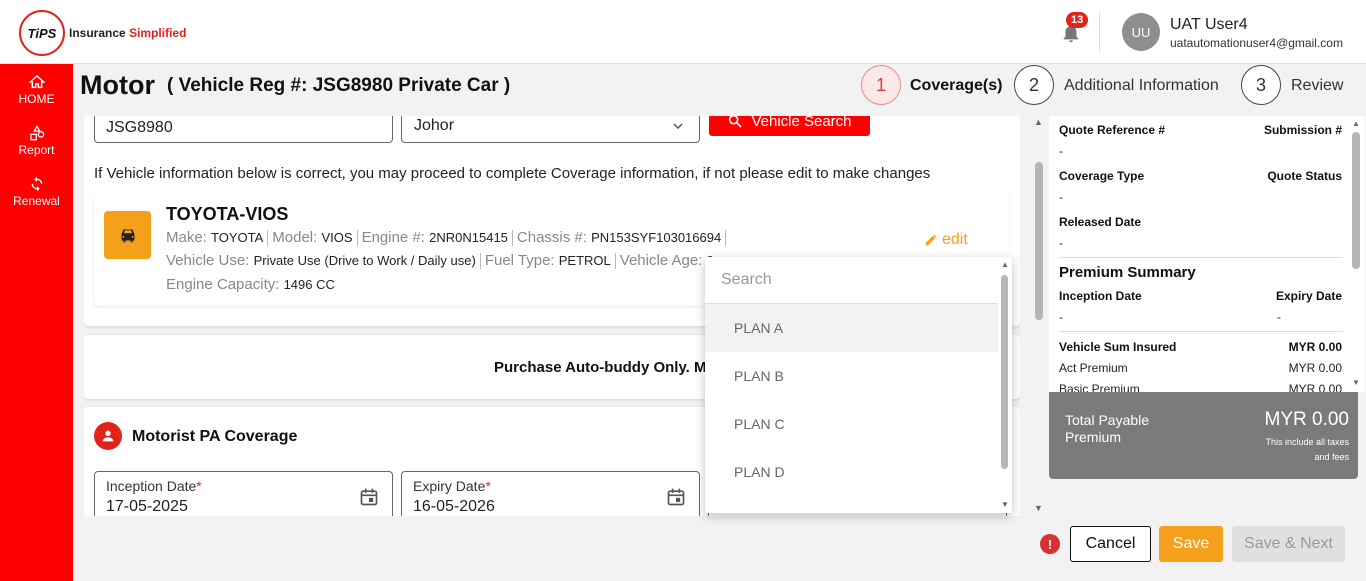 The width and height of the screenshot is (1366, 581). Describe the element at coordinates (36, 82) in the screenshot. I see `home-icon` at that location.